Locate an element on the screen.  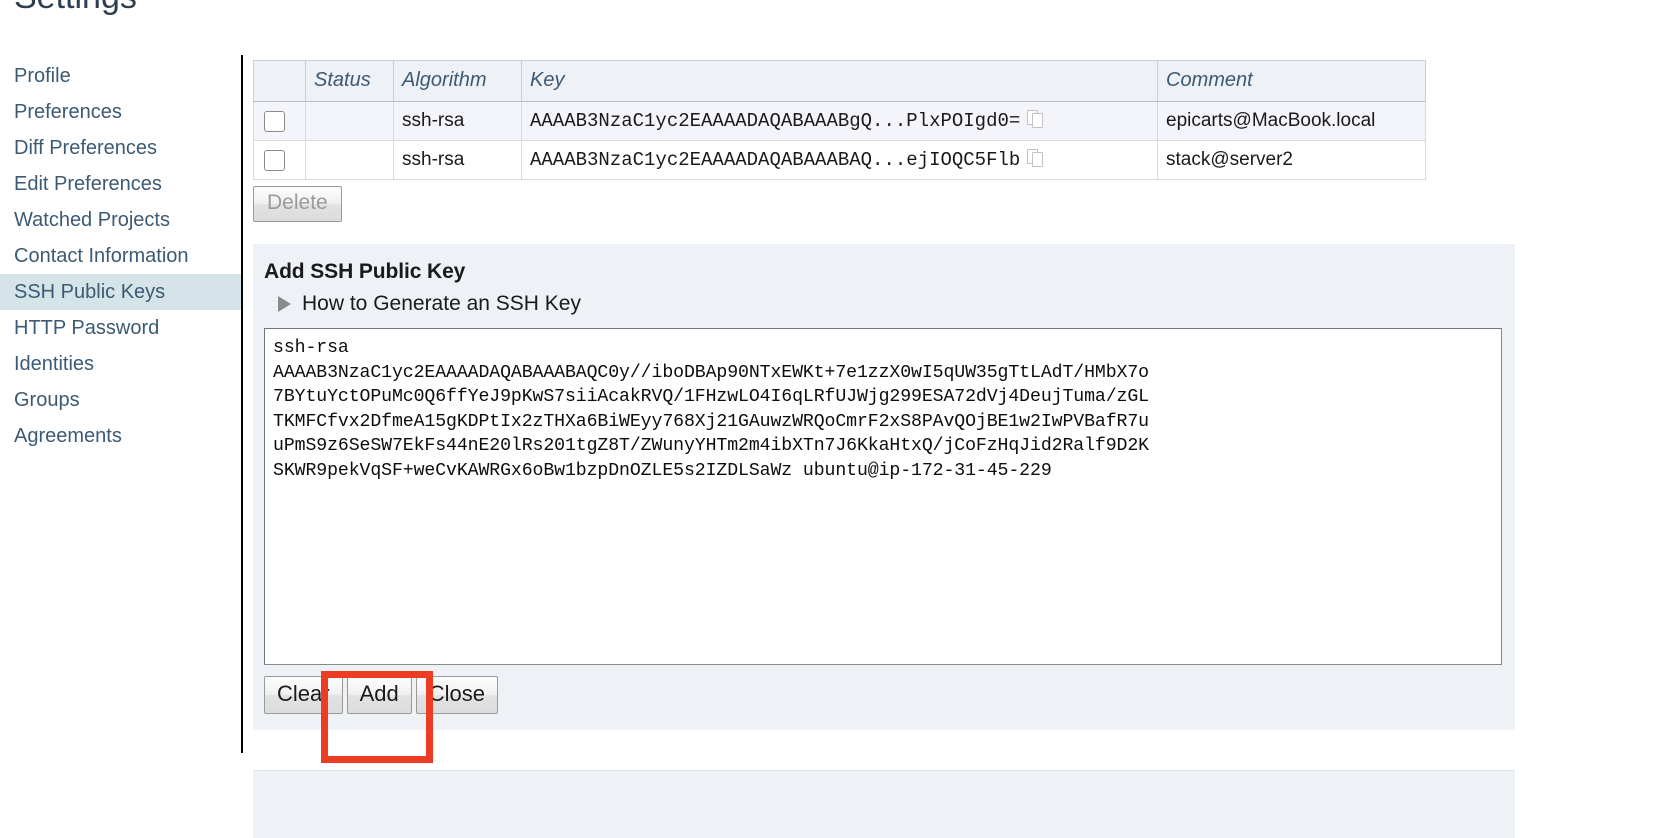
sidebar-item-preferences: Preferences is located at coordinates (121, 112).